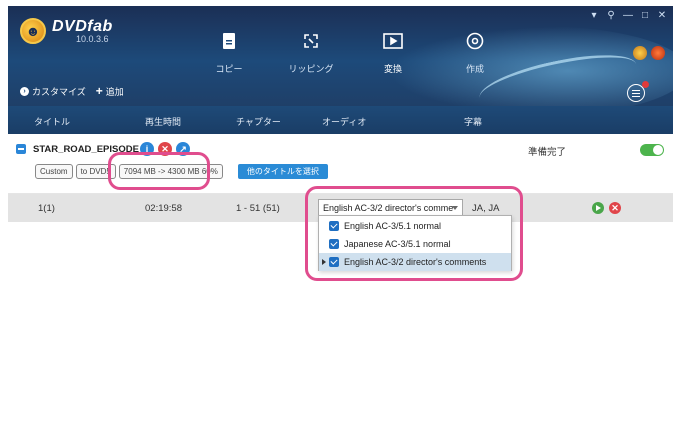  I want to click on collapse-icon, so click(21, 149).